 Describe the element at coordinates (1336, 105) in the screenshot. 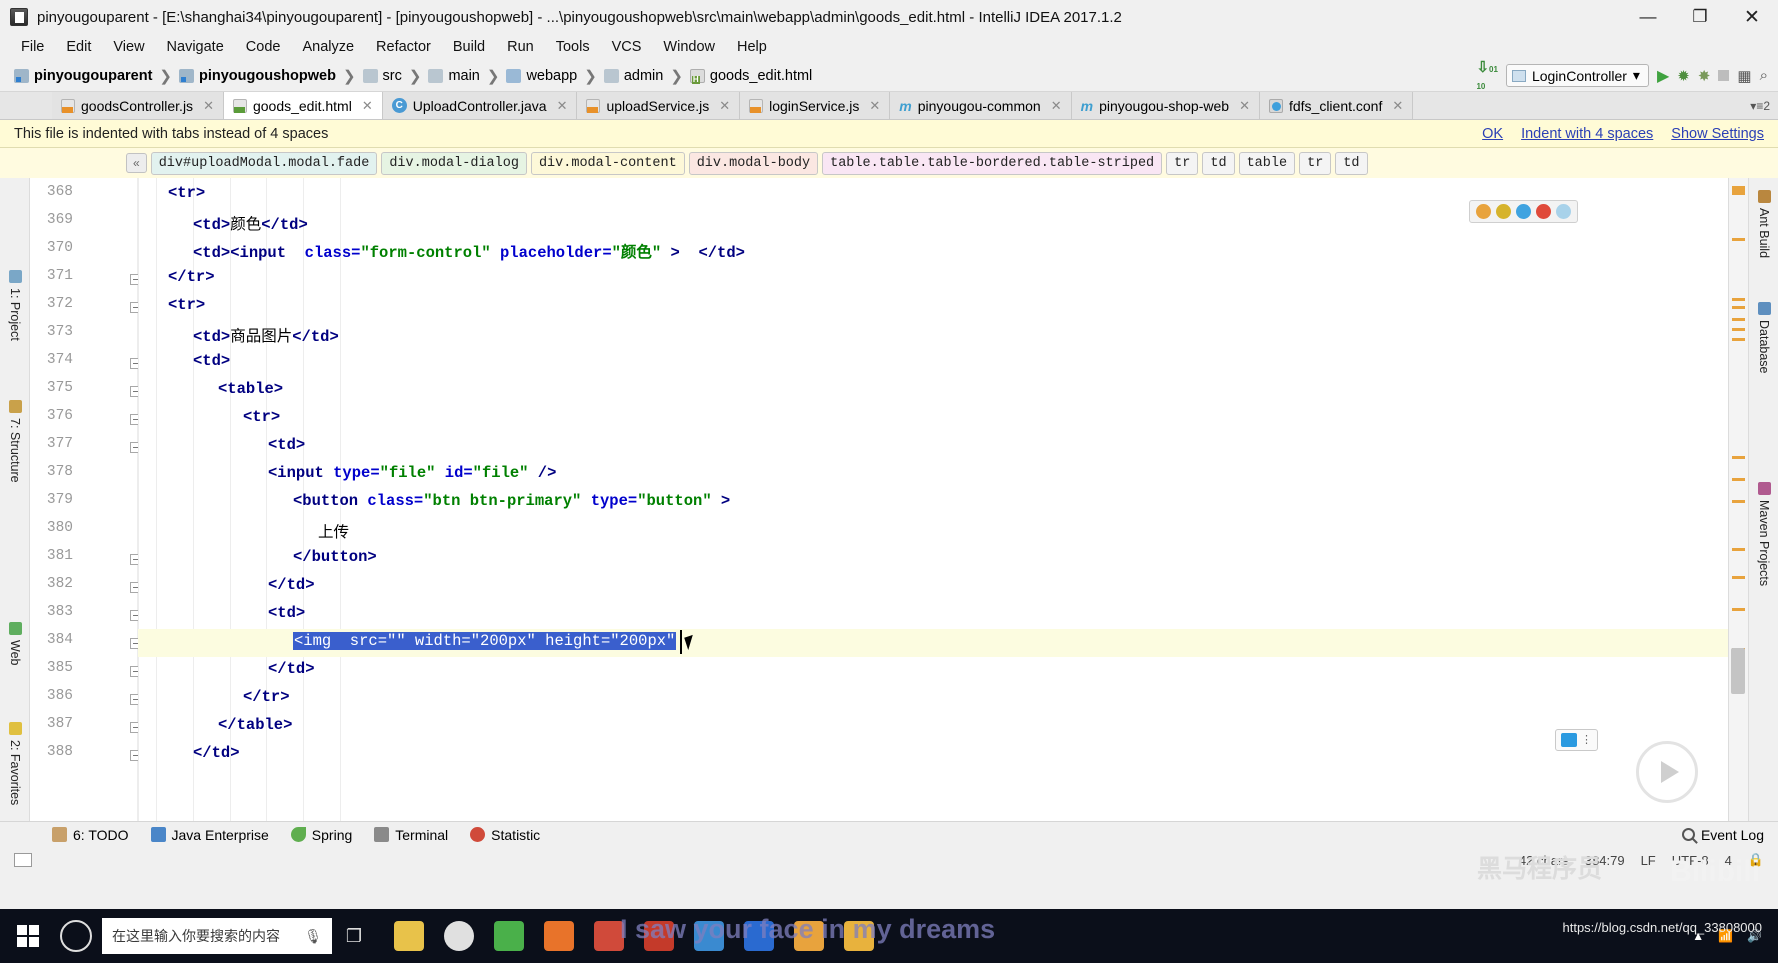

I see `editor-tab-fdfs-client-conf: fdfs_client.conf ✕` at that location.